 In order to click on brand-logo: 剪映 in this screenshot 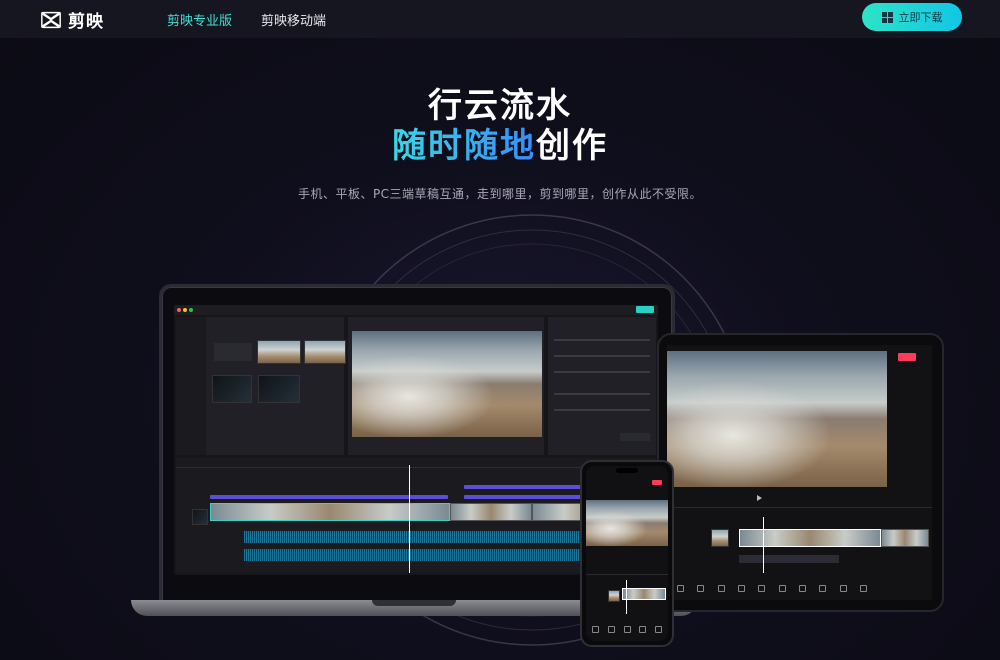, I will do `click(72, 19)`.